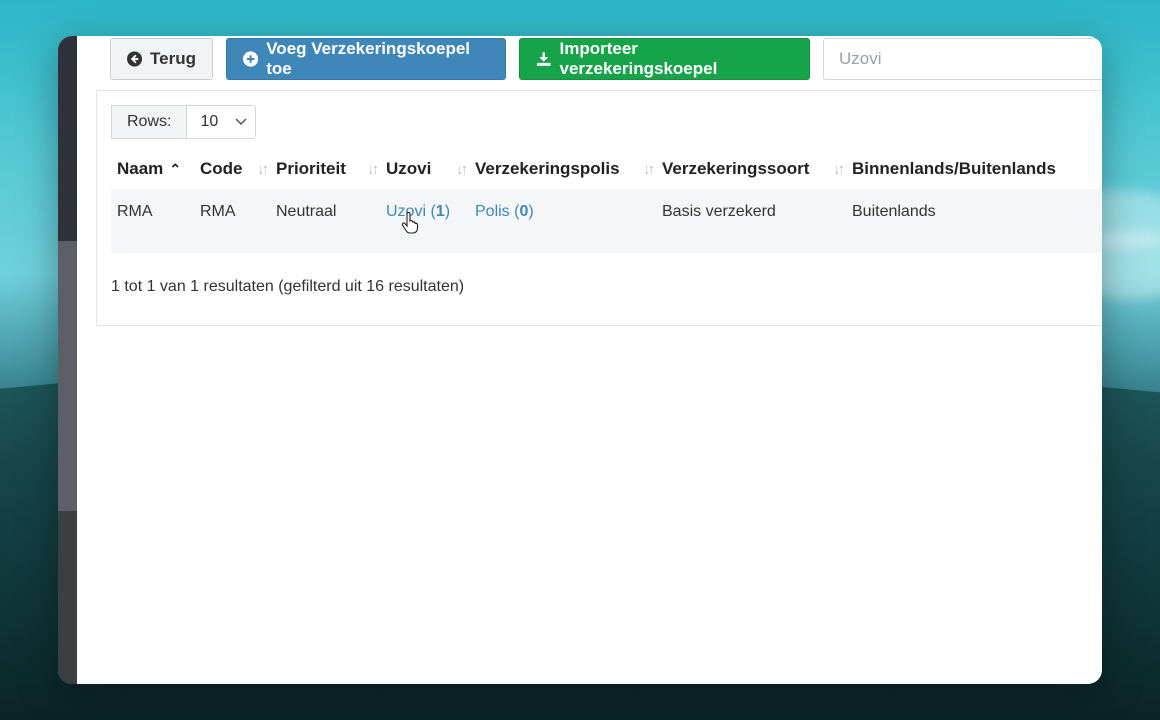 This screenshot has height=720, width=1160. What do you see at coordinates (409, 168) in the screenshot?
I see `column-header-label: Uzovi` at bounding box center [409, 168].